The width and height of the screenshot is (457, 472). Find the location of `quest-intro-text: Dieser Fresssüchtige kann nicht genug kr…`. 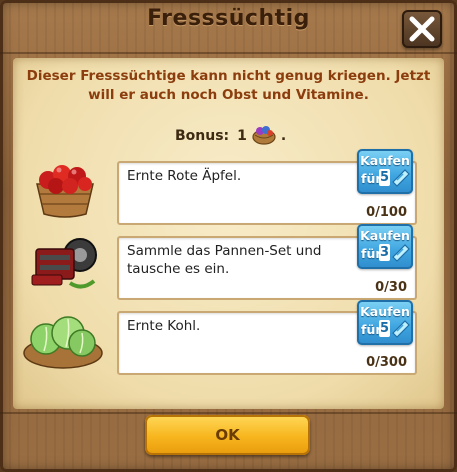

quest-intro-text: Dieser Fresssüchtige kann nicht genug kr… is located at coordinates (228, 85).